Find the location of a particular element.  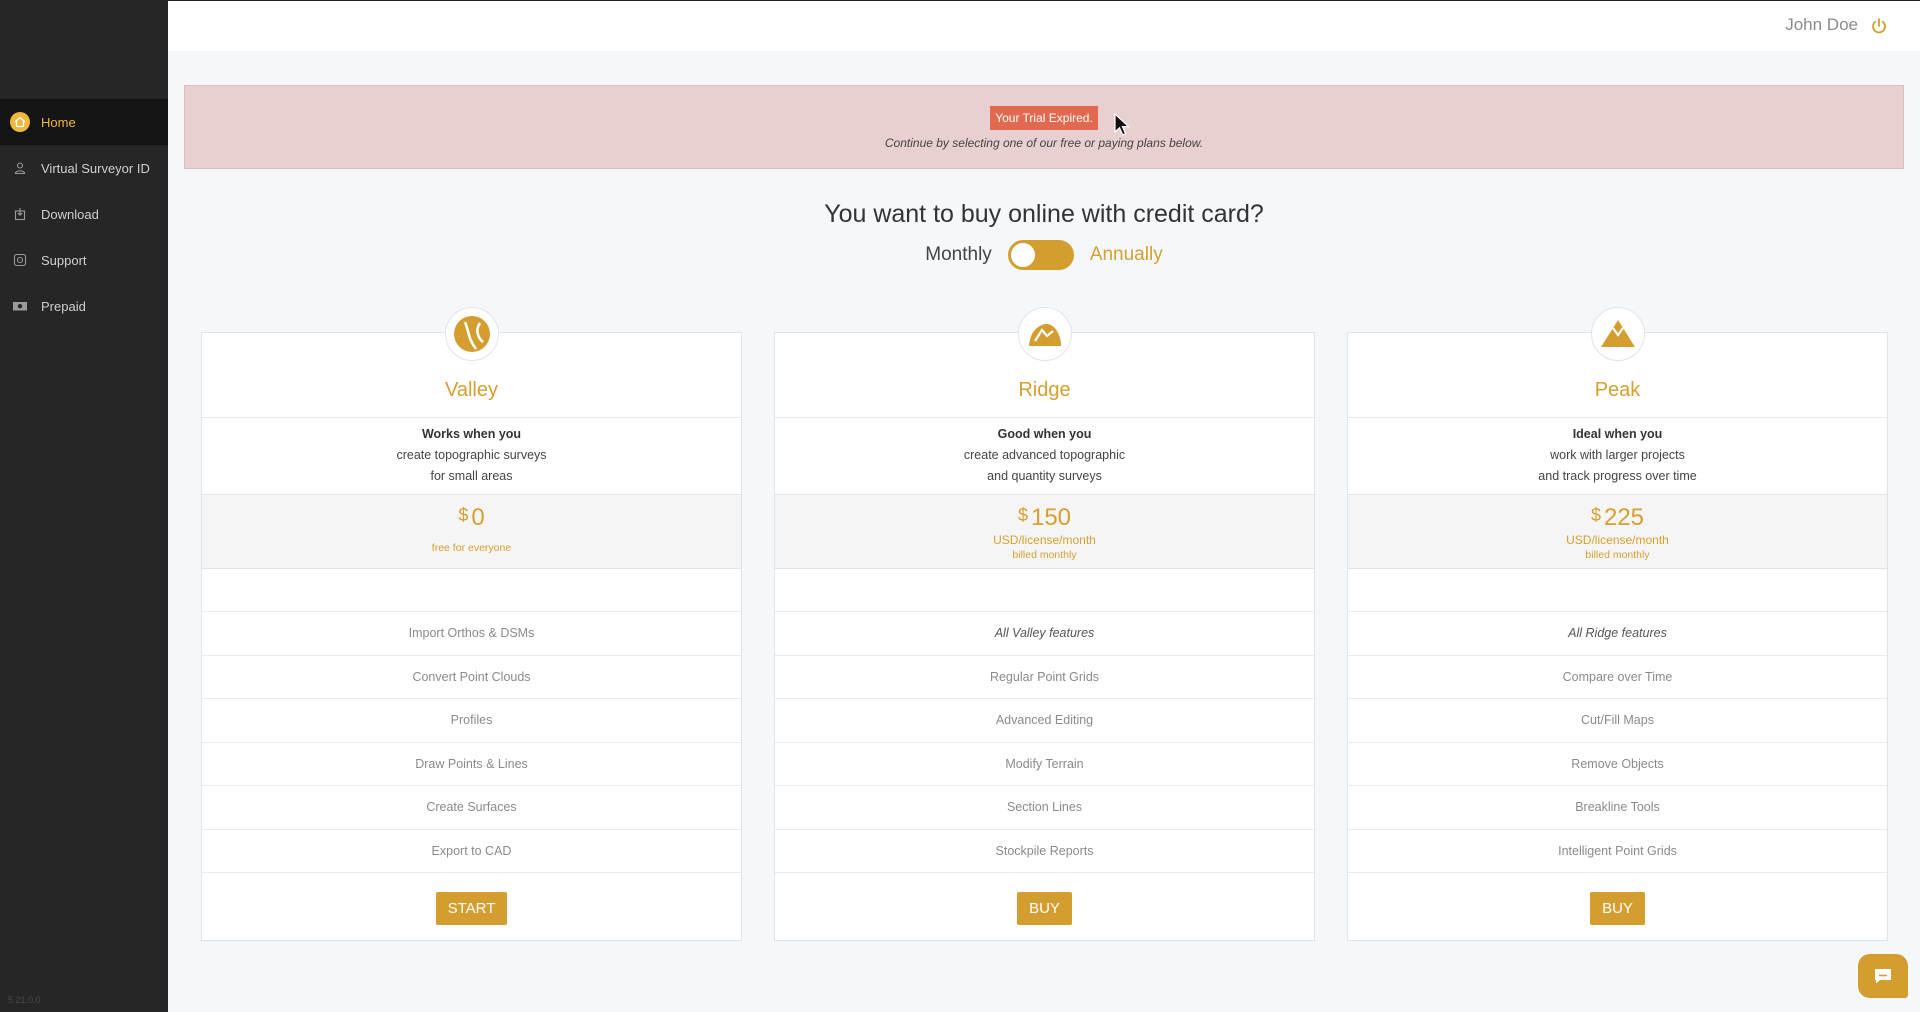

plan-feature: Convert Point Clouds is located at coordinates (471, 677).